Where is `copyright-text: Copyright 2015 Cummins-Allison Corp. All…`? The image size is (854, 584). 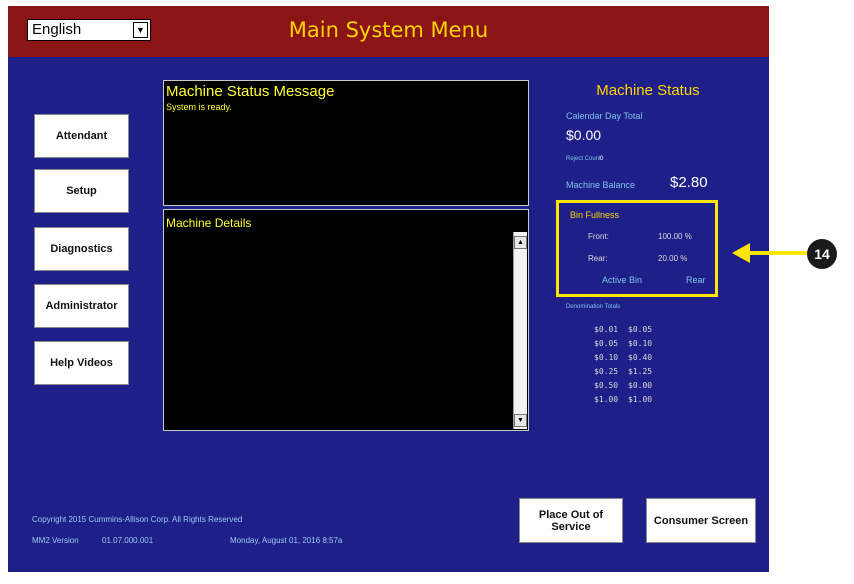
copyright-text: Copyright 2015 Cummins-Allison Corp. All… is located at coordinates (137, 519).